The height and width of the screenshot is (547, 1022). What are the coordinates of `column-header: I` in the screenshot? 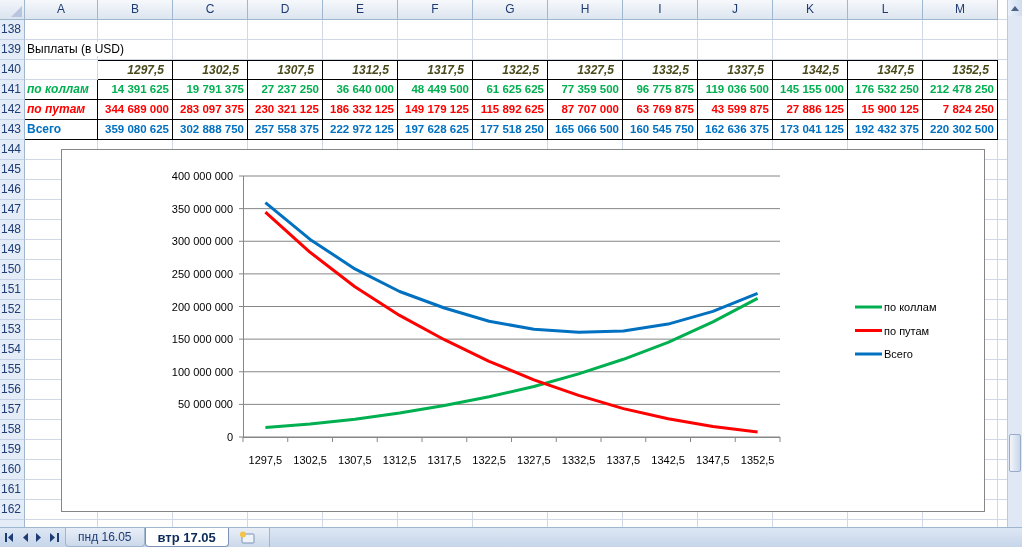 It's located at (660, 10).